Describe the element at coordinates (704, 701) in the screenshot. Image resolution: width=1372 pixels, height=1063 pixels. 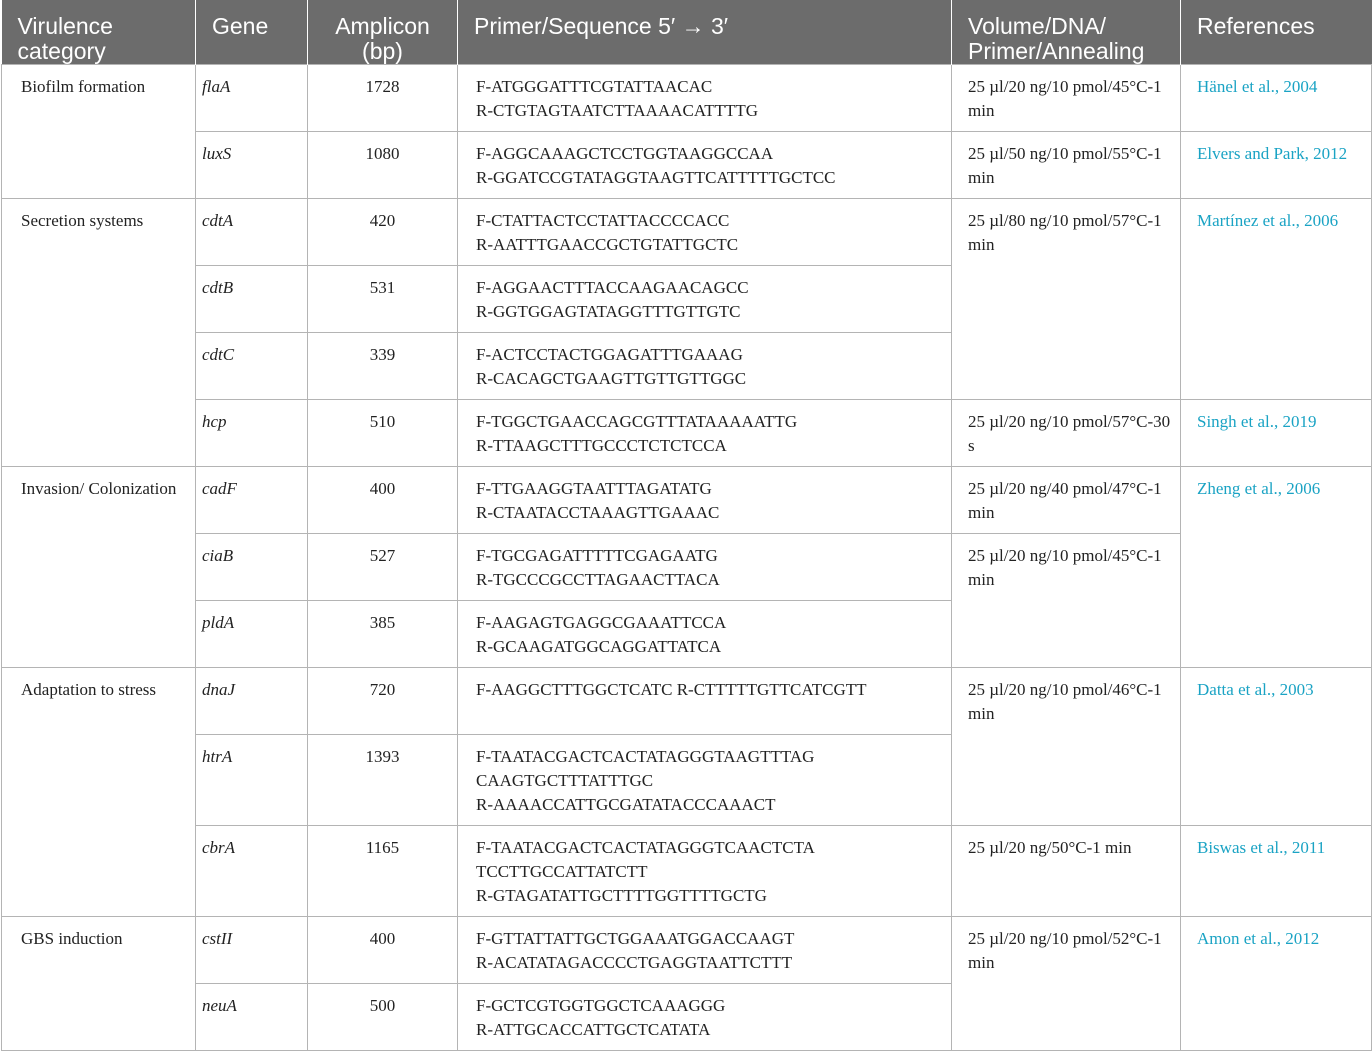
I see `primer-cell: F-AAGGCTTTGGCTCATC R-CTTTTTGTTCATCGTT` at that location.